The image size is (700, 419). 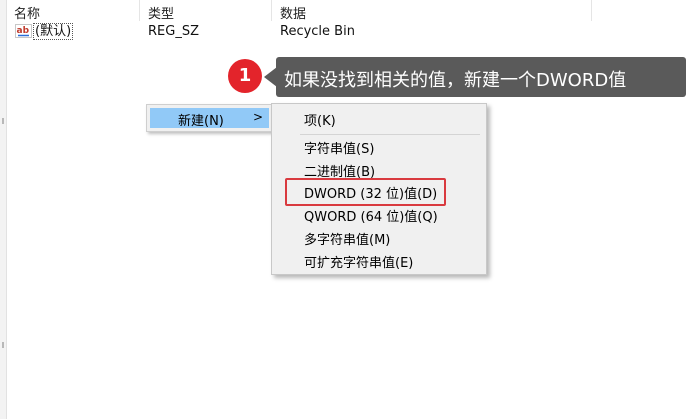 I want to click on menu-separator, so click(x=390, y=134).